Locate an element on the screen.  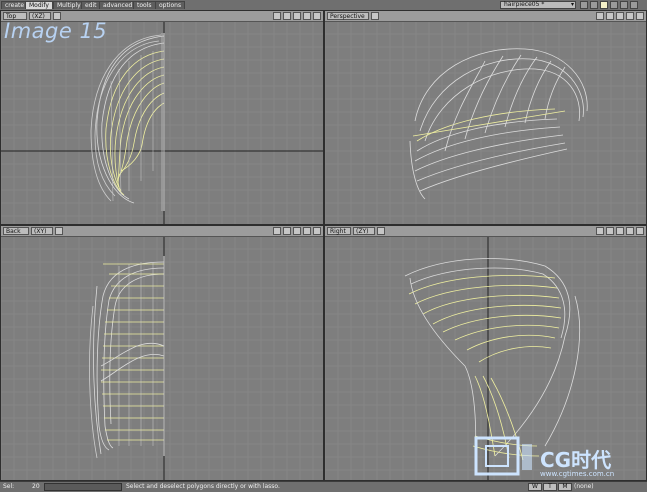
viewport-perspective-header: Perspective is located at coordinates (485, 16).